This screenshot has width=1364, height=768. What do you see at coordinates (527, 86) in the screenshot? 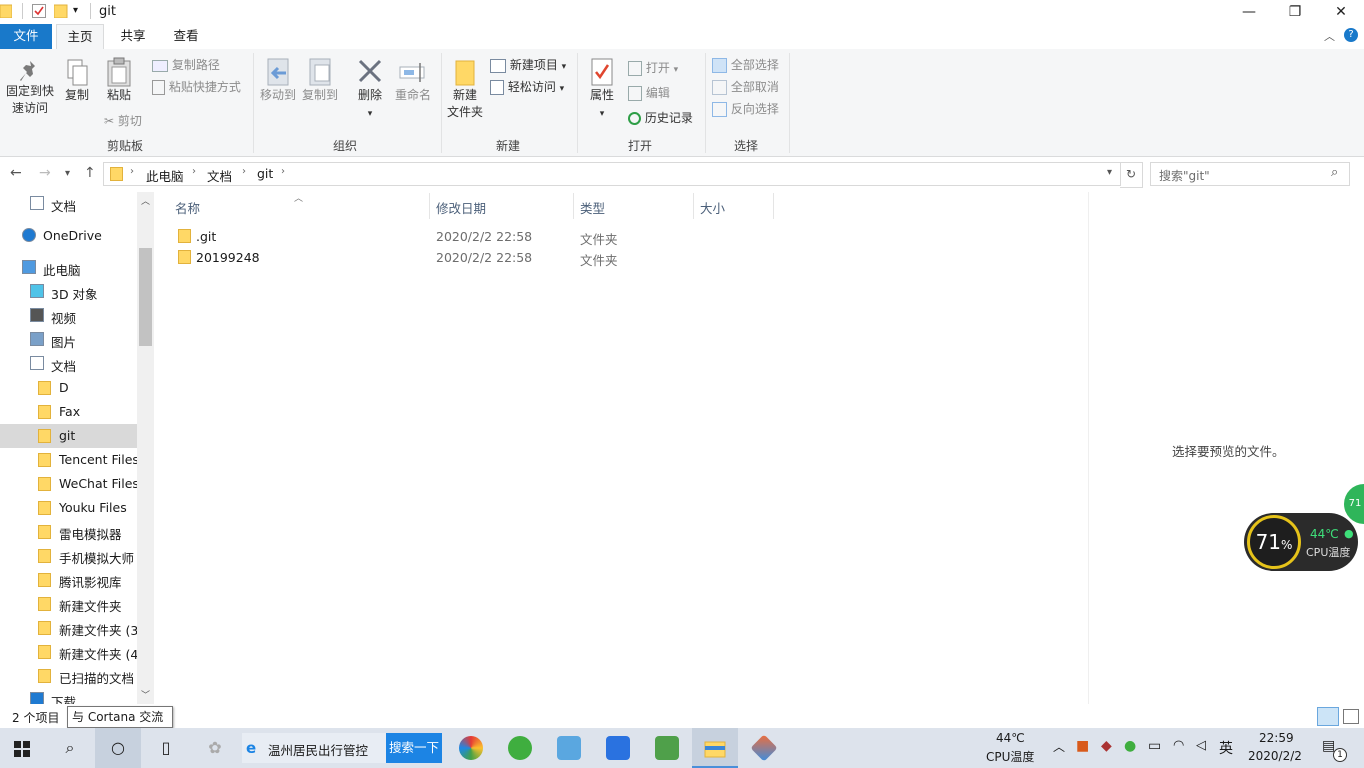
I see `easy-access-button: 轻松访问 ▾` at bounding box center [527, 86].